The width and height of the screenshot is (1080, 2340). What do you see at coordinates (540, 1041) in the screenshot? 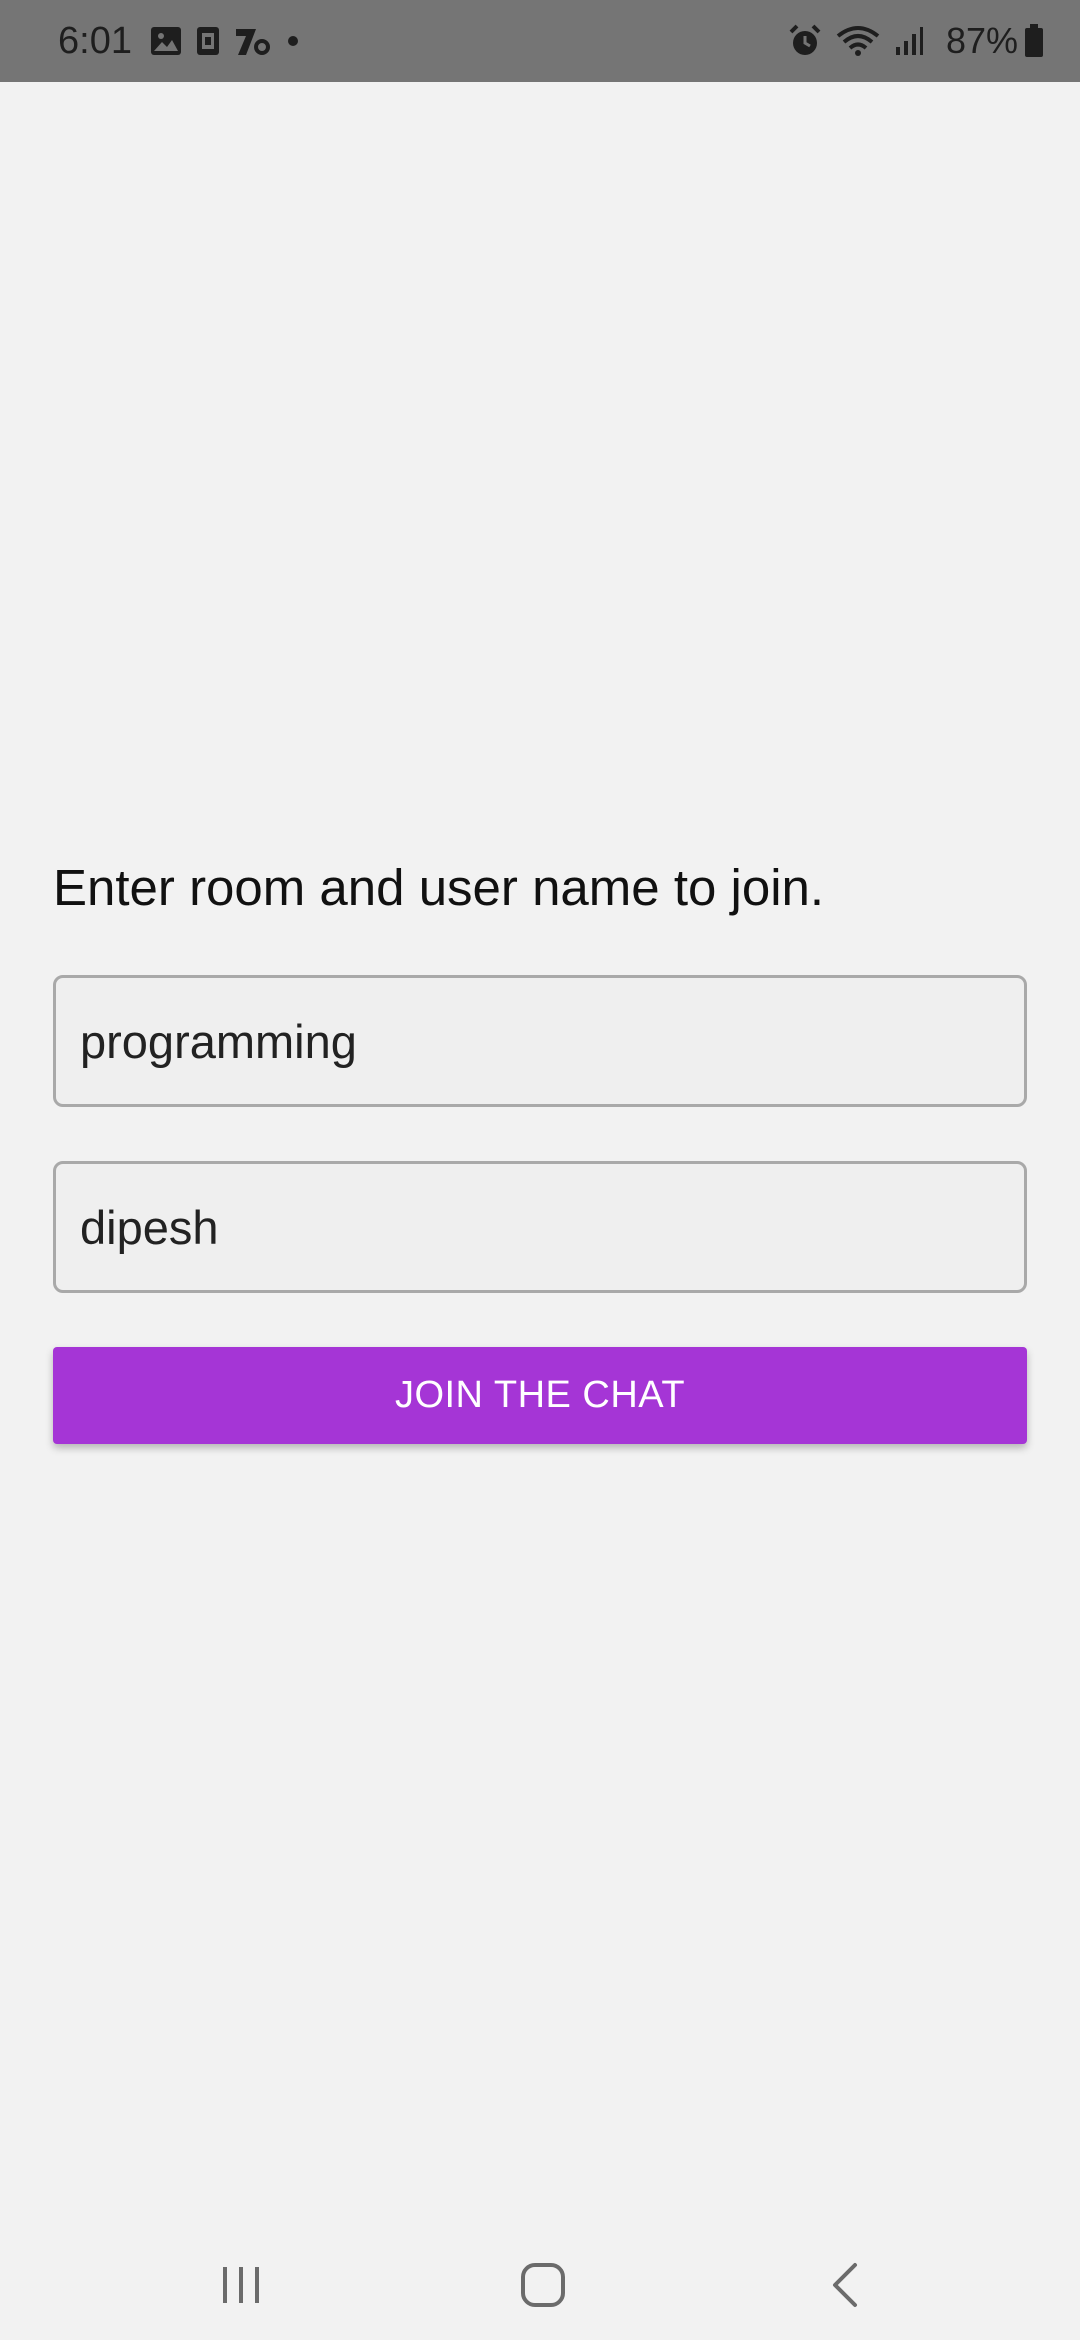
I see `room-name-input` at bounding box center [540, 1041].